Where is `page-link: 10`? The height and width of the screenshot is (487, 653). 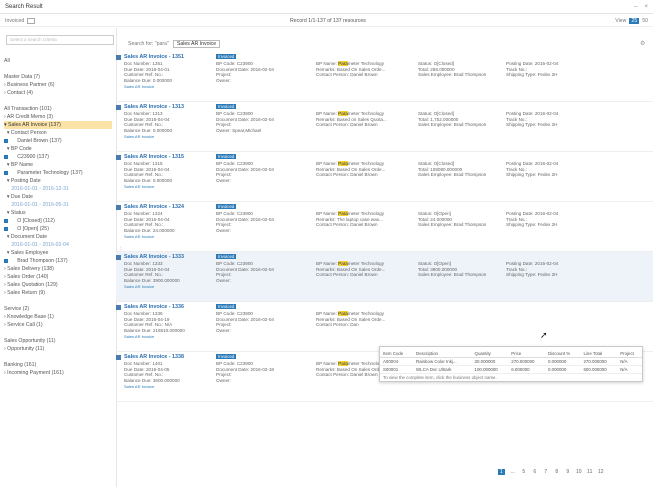
page-link: 10 is located at coordinates (579, 472).